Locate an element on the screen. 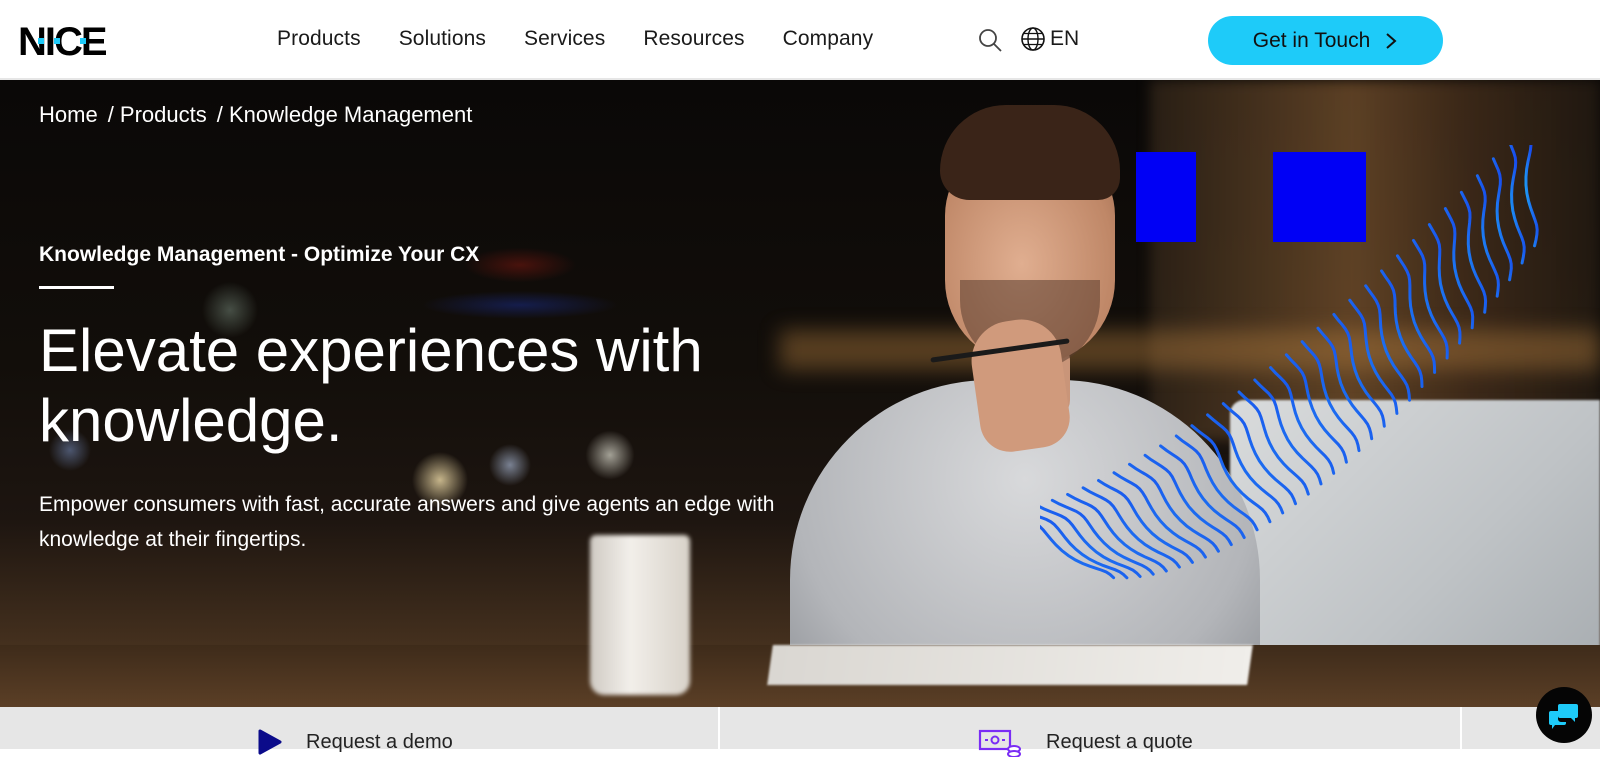 This screenshot has width=1600, height=757. nav-services: Services is located at coordinates (564, 39).